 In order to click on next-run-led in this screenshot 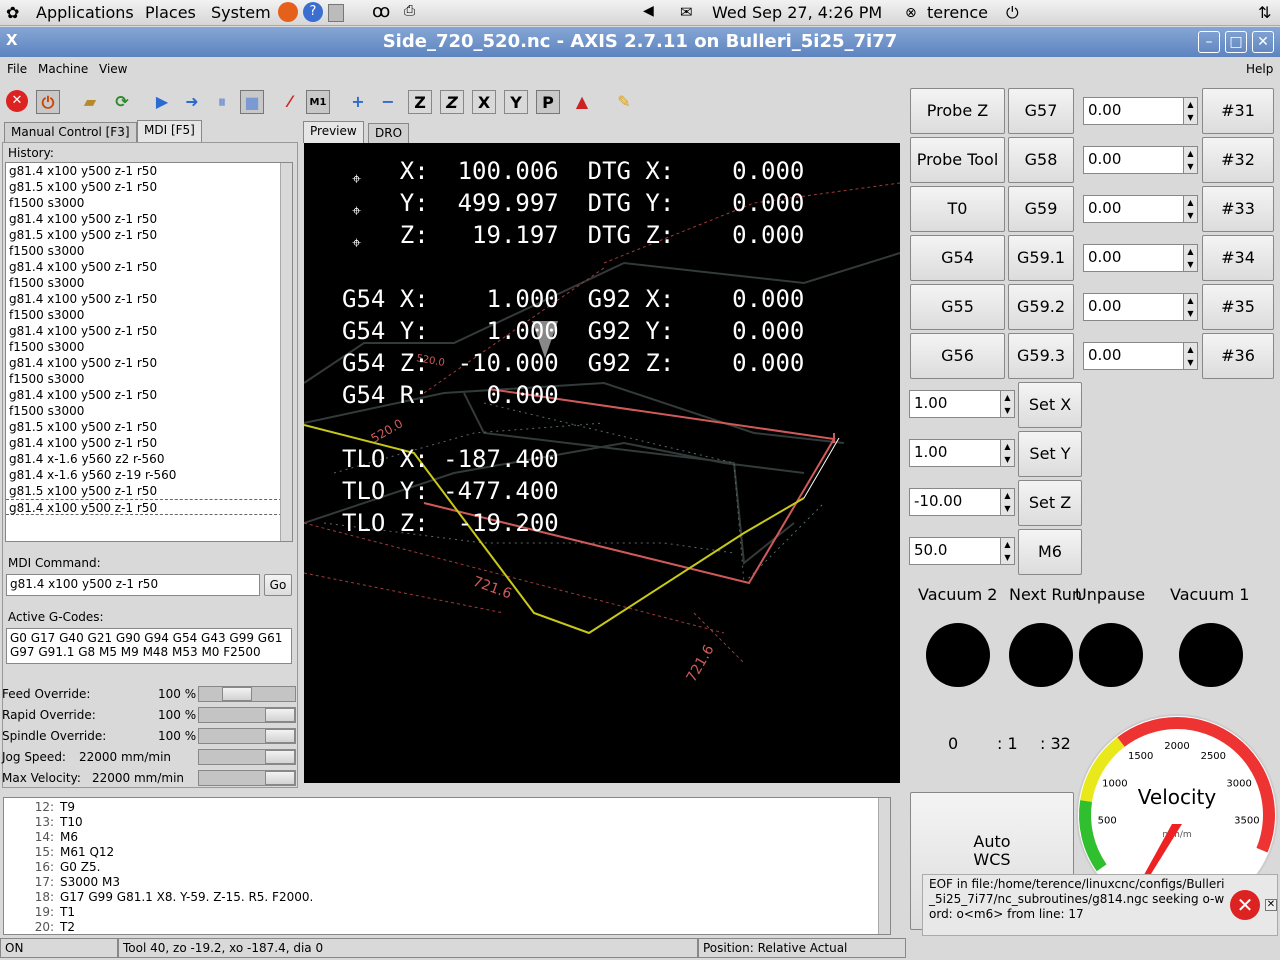, I will do `click(1041, 655)`.